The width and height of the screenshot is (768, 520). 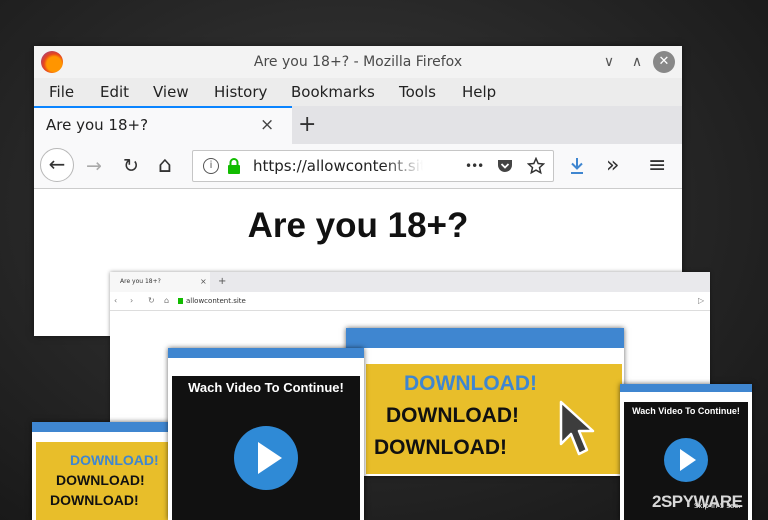 I want to click on window-title: Are you 18+? - Mozilla Firefox, so click(x=358, y=62).